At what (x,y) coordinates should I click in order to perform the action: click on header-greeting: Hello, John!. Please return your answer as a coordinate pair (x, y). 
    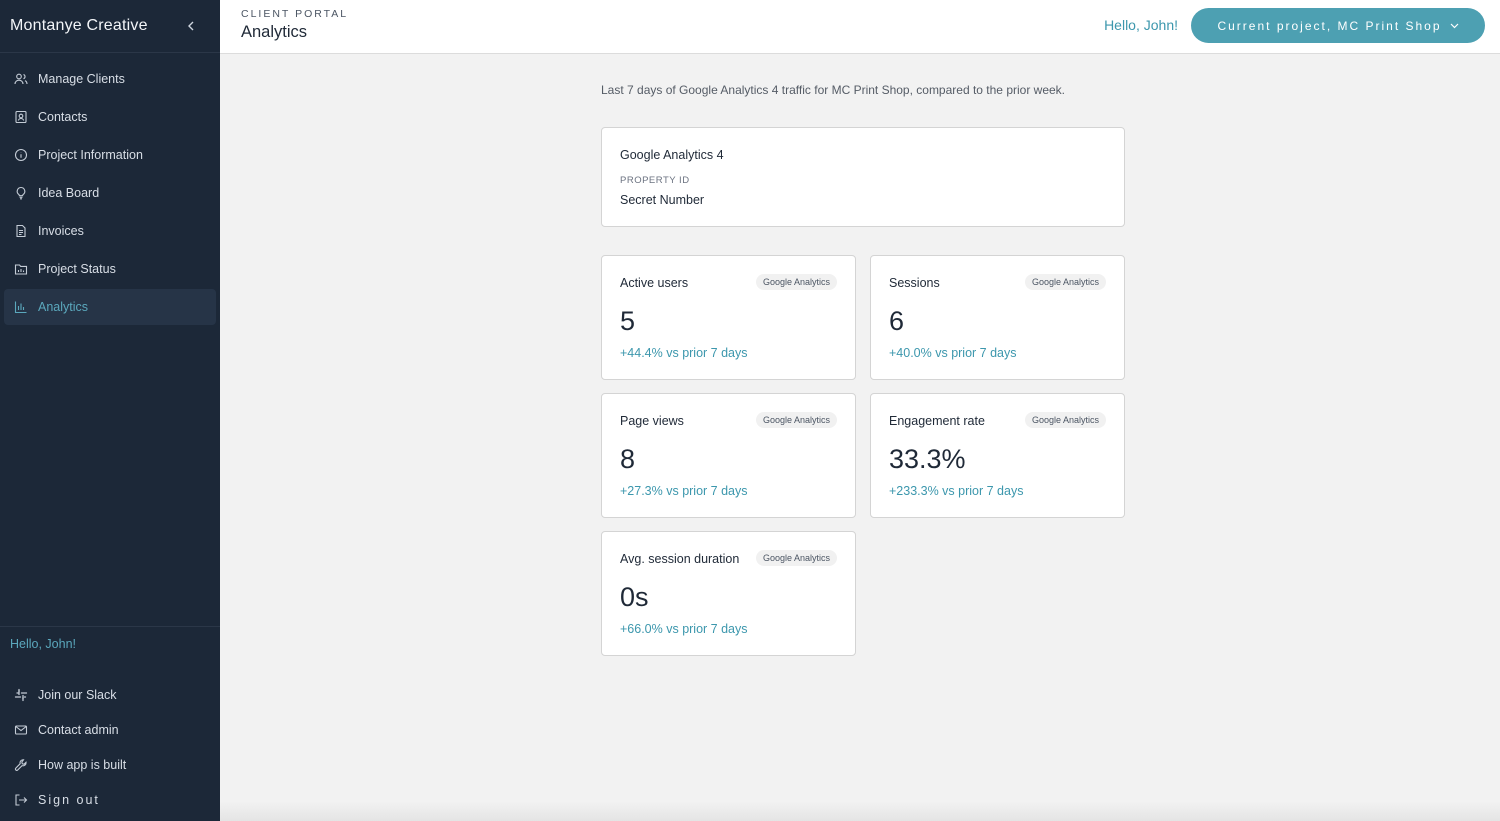
    Looking at the image, I should click on (1141, 25).